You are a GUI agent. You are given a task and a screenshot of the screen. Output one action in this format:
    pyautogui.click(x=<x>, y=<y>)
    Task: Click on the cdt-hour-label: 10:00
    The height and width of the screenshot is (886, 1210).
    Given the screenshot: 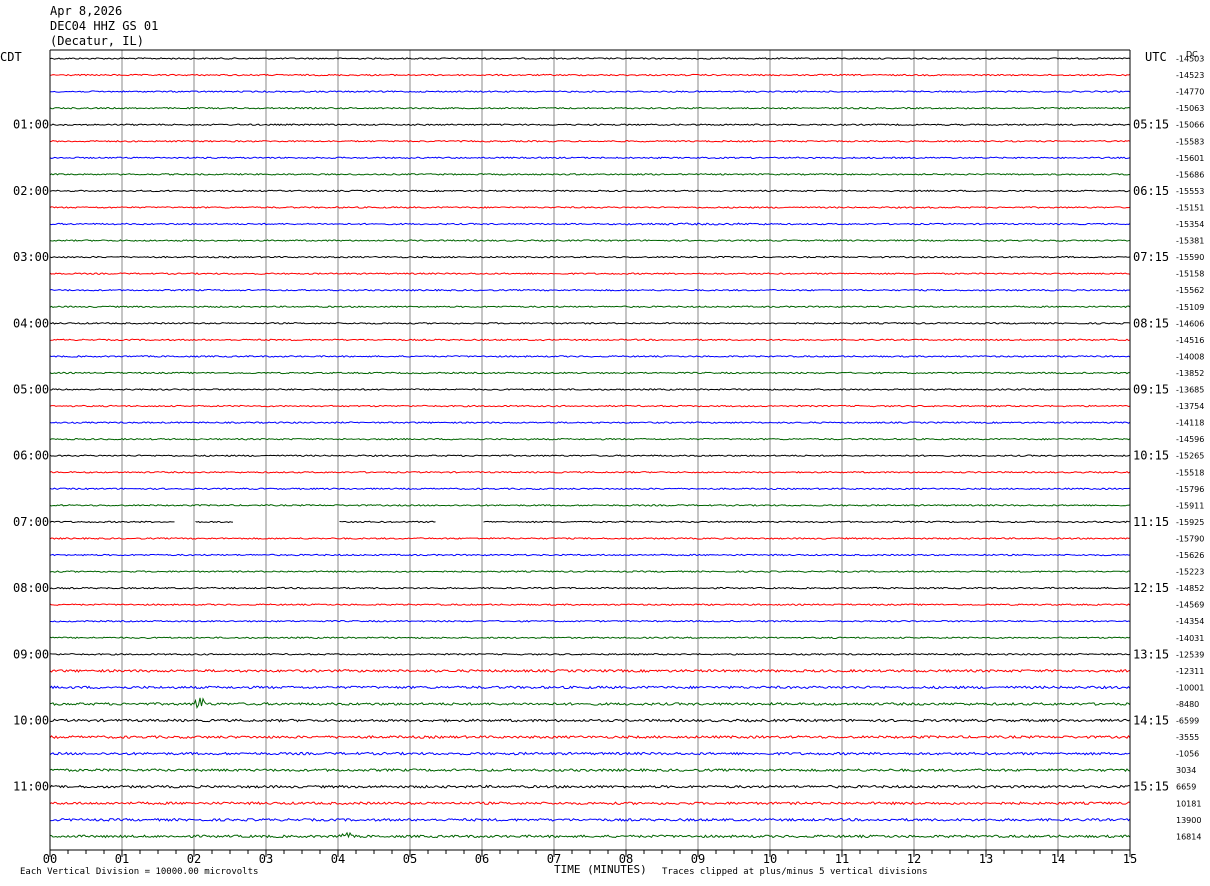 What is the action you would take?
    pyautogui.click(x=31, y=721)
    